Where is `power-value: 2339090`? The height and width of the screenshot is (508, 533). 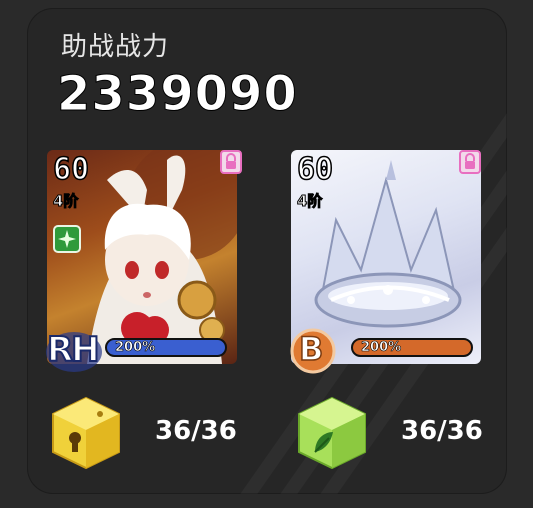 power-value: 2339090 is located at coordinates (177, 94).